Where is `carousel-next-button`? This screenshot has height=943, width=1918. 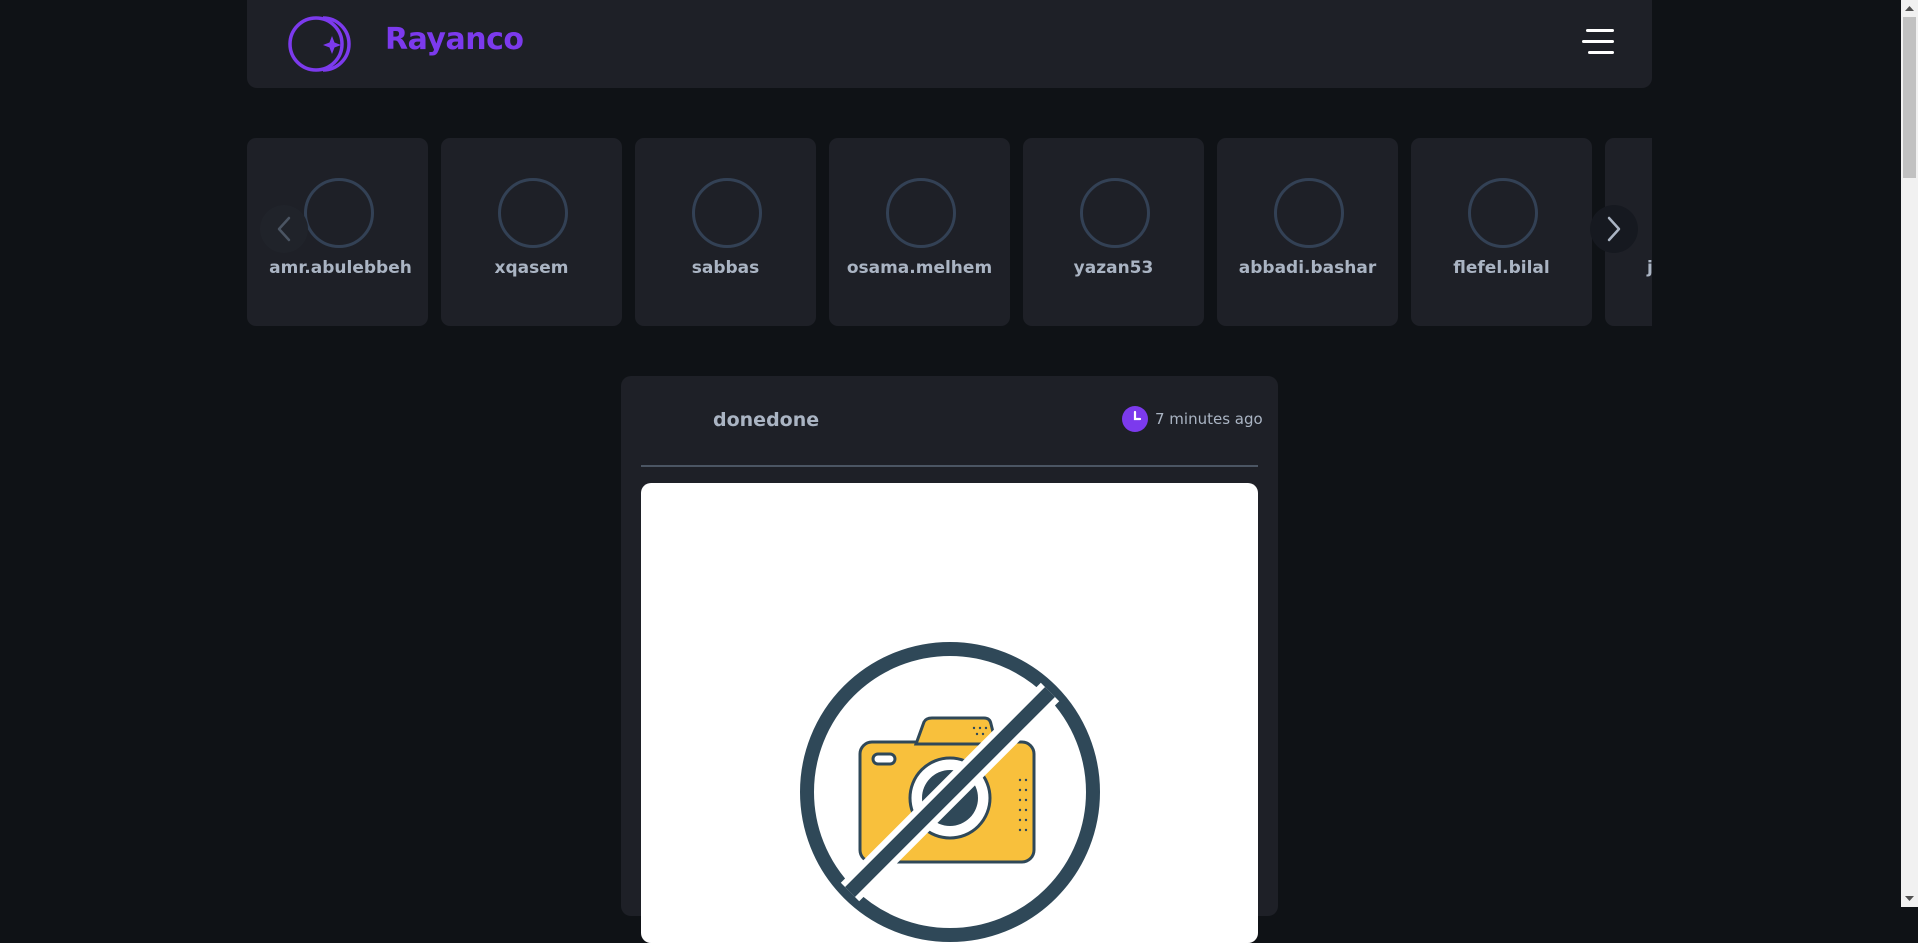
carousel-next-button is located at coordinates (1614, 229).